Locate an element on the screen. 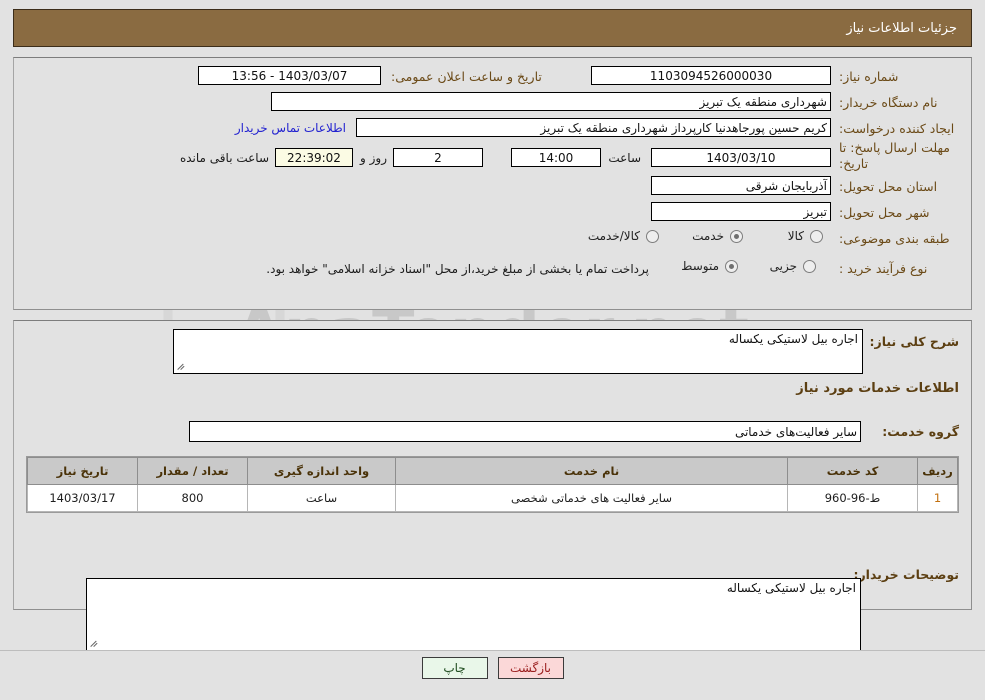 This screenshot has width=985, height=700. category-option-kala-khedmat: کالا/خدمت is located at coordinates (623, 236).